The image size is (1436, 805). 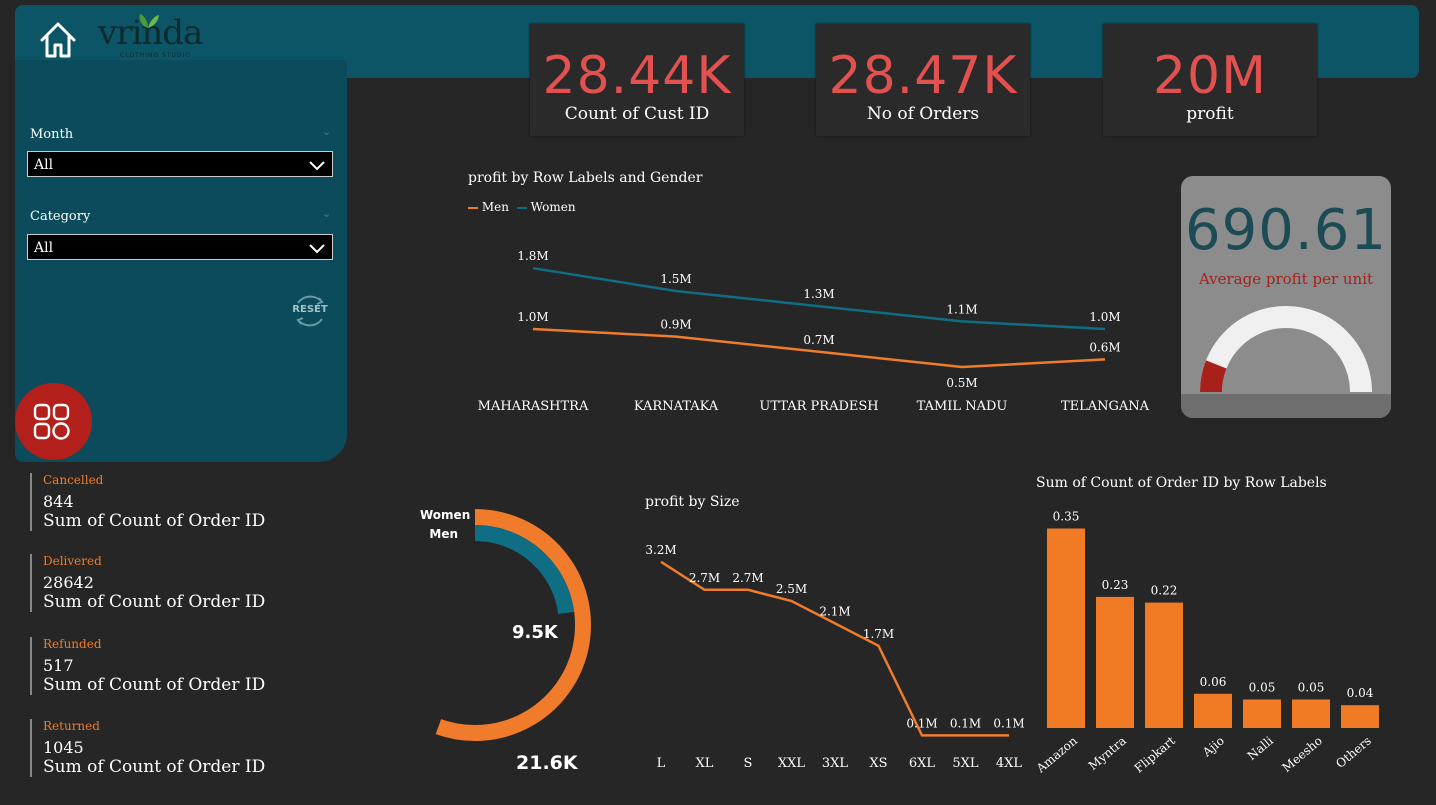 What do you see at coordinates (962, 406) in the screenshot?
I see `x-tick-label: TAMIL NADU` at bounding box center [962, 406].